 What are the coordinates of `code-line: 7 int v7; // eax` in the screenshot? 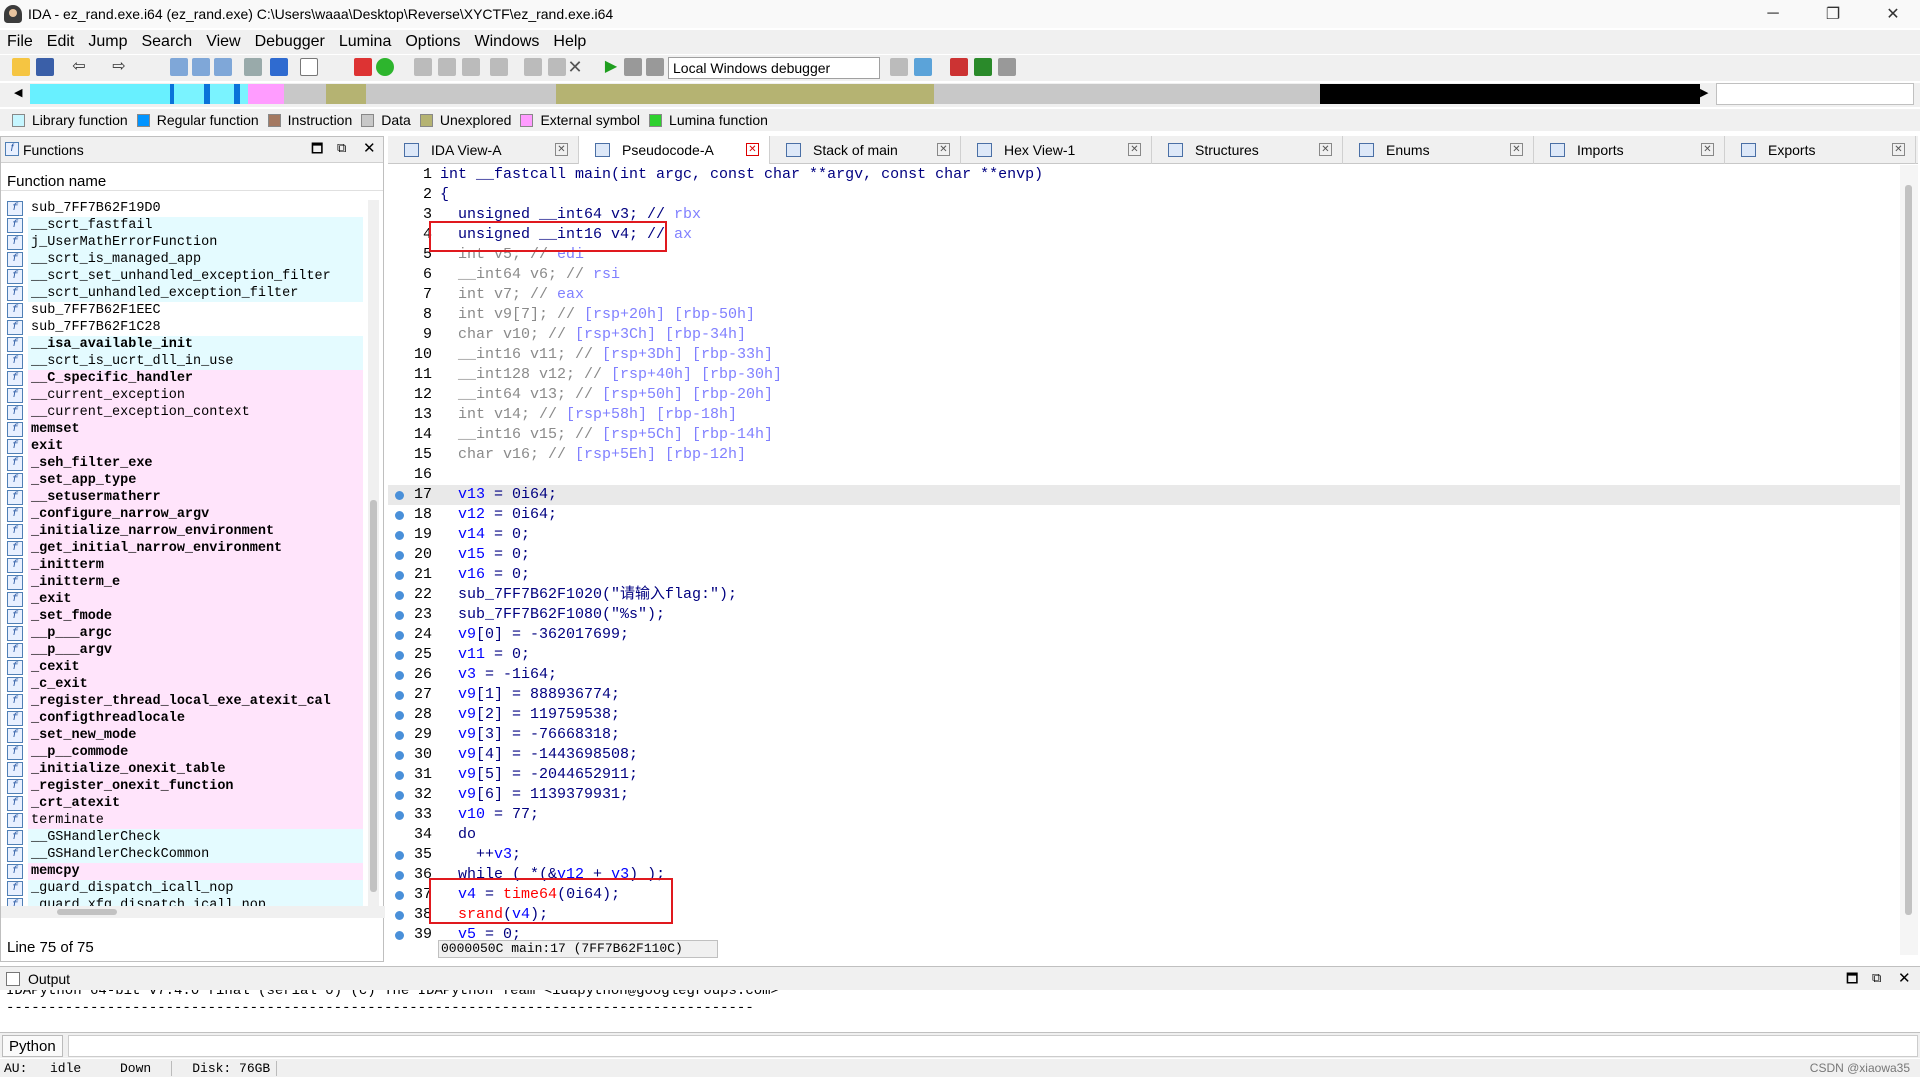 It's located at (1144, 295).